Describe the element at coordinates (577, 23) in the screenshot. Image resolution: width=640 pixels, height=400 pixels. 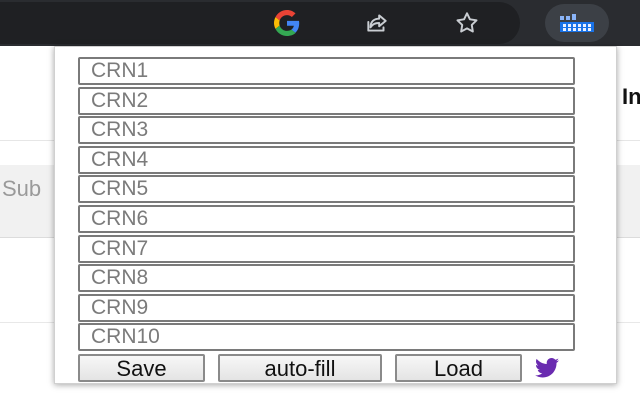
I see `extension-icon` at that location.